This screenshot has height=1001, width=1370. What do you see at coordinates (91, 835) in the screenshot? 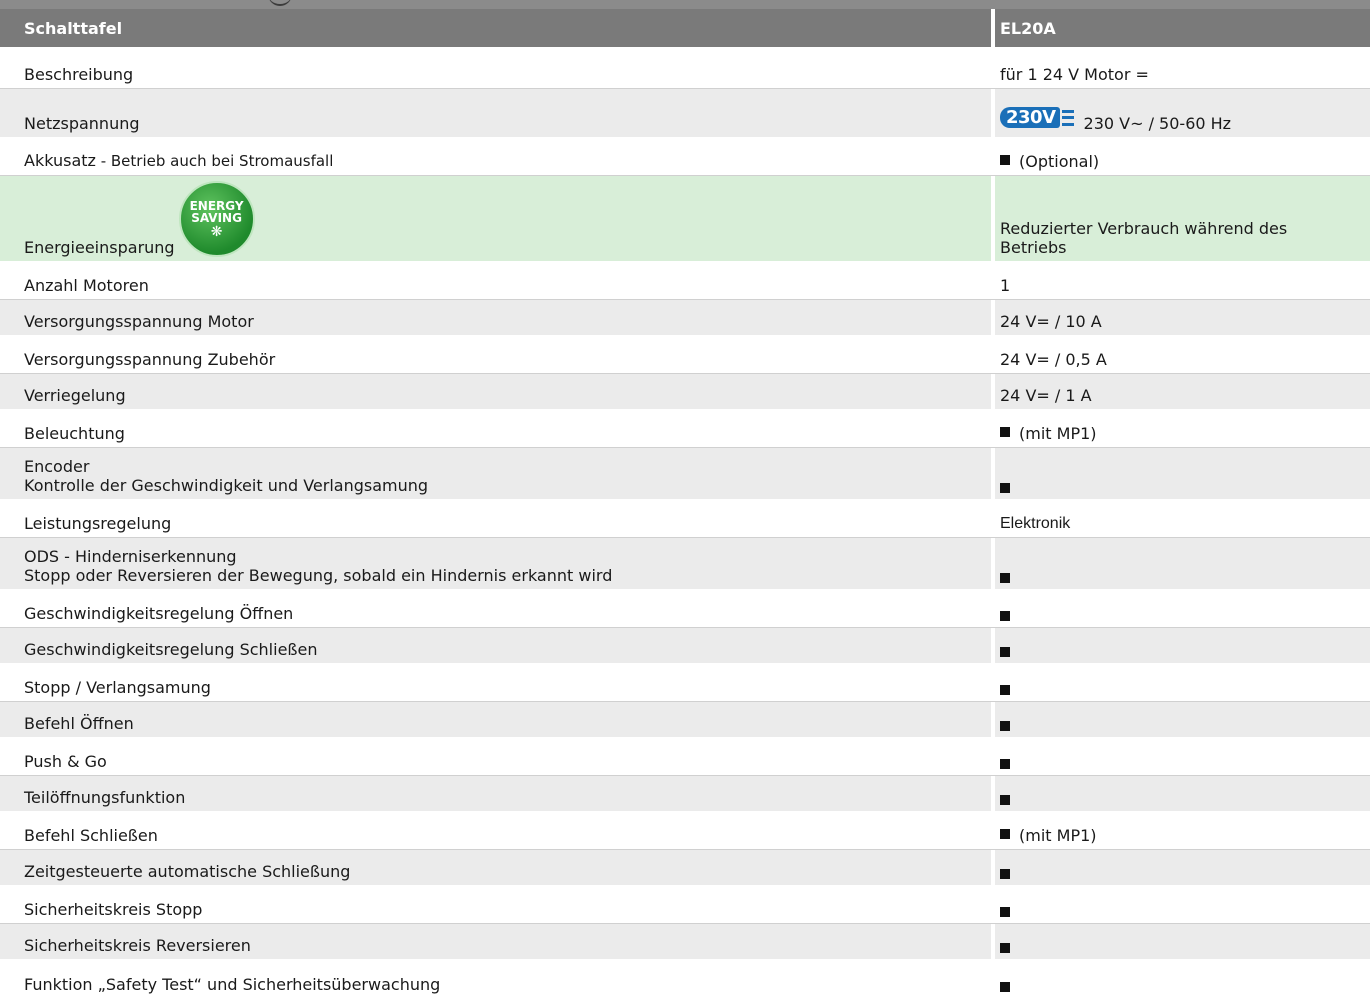
I see `row-label: Befehl Schließen` at bounding box center [91, 835].